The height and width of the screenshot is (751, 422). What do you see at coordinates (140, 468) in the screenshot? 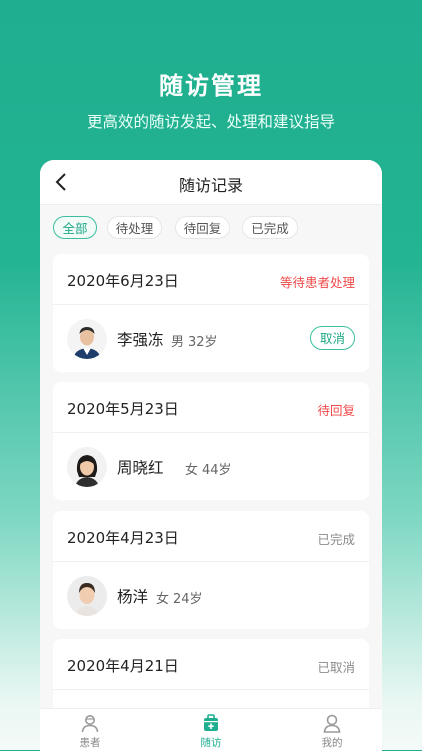
I see `patient-name: 周晓红` at bounding box center [140, 468].